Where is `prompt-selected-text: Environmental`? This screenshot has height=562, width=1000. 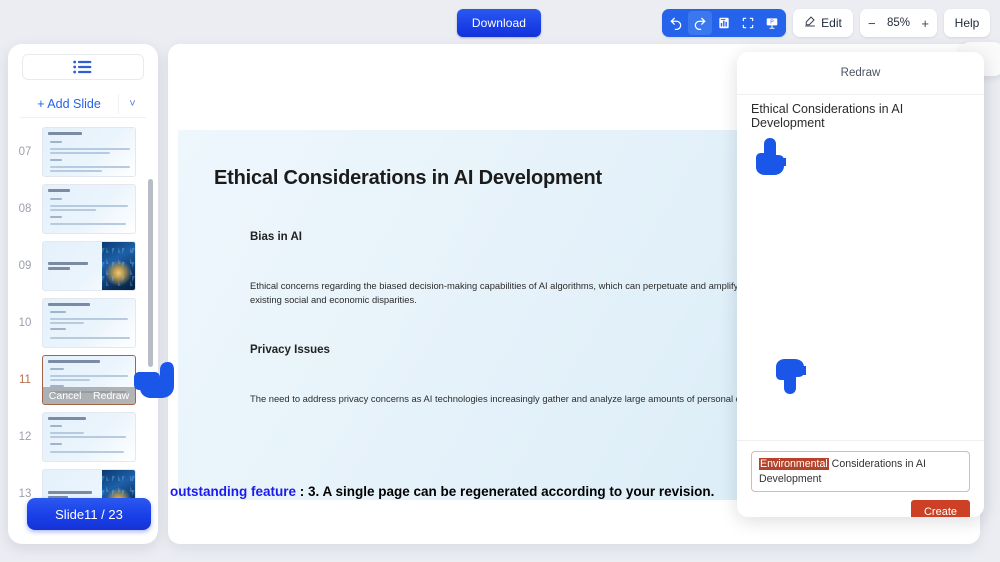
prompt-selected-text: Environmental is located at coordinates (794, 464).